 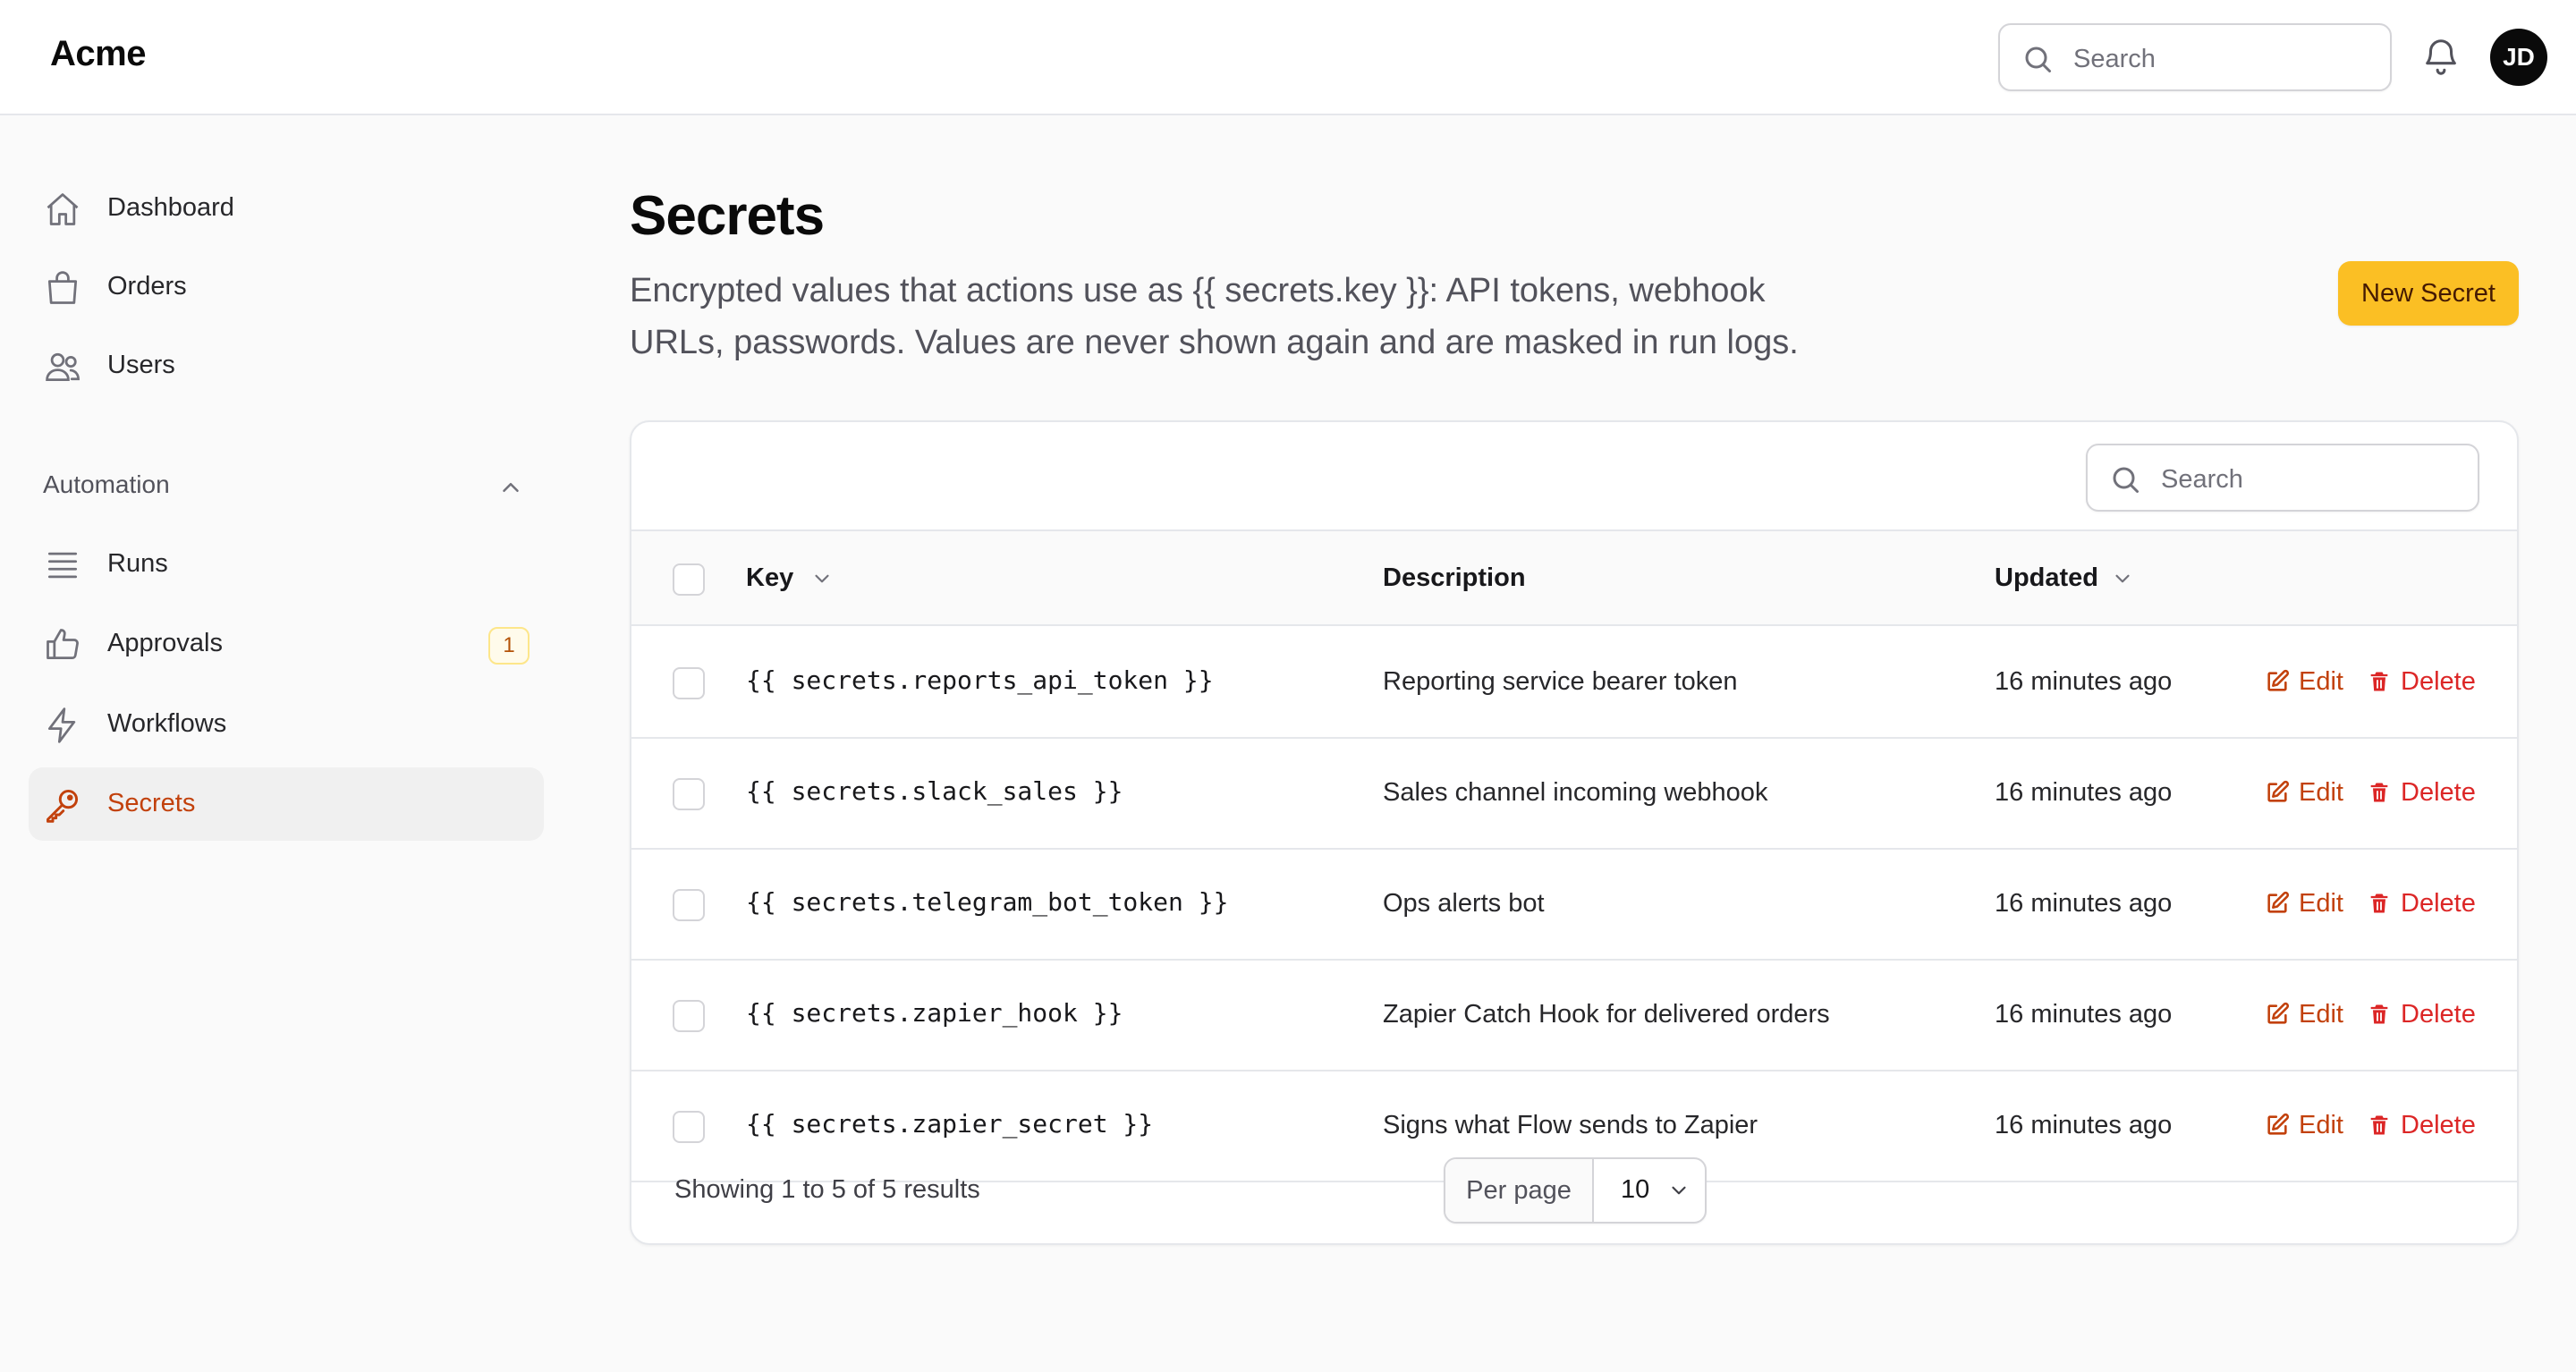 I want to click on sidebar-group-label: Automation, so click(x=106, y=484).